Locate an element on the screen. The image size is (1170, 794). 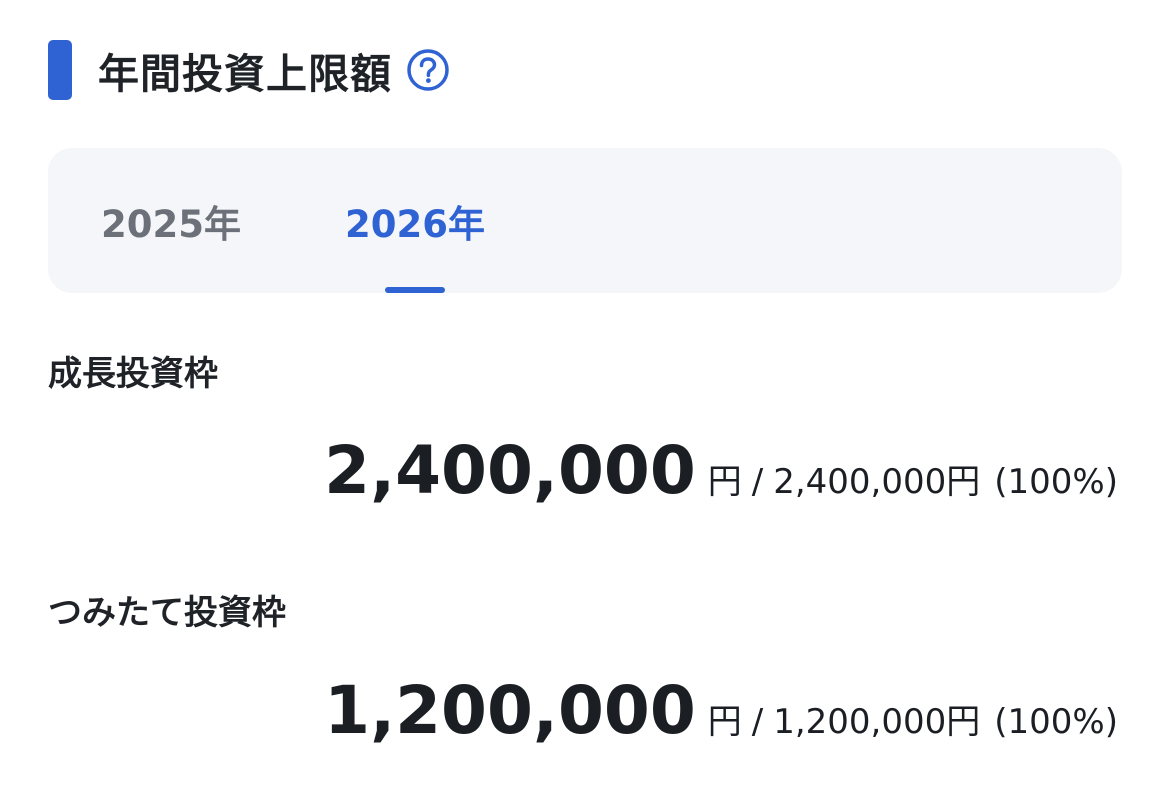
tab-2025: 2025年 is located at coordinates (171, 220).